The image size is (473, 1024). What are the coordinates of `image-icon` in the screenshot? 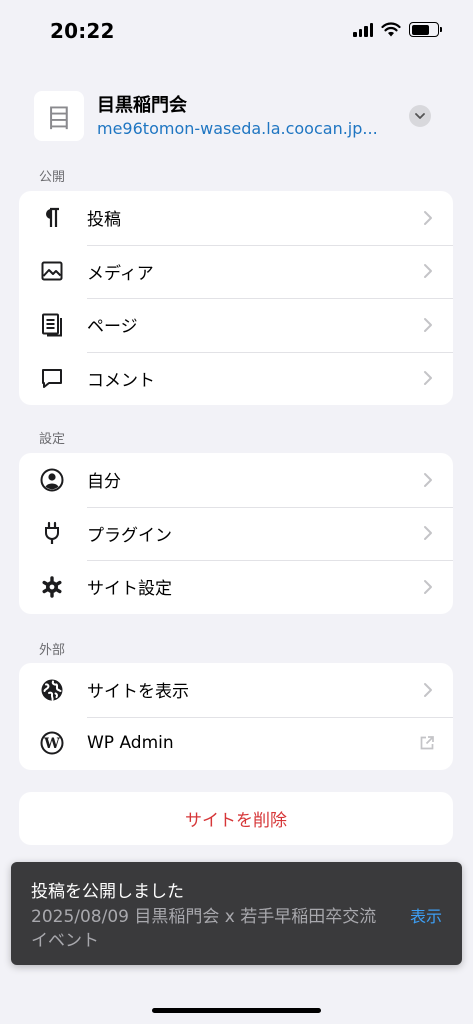 It's located at (52, 271).